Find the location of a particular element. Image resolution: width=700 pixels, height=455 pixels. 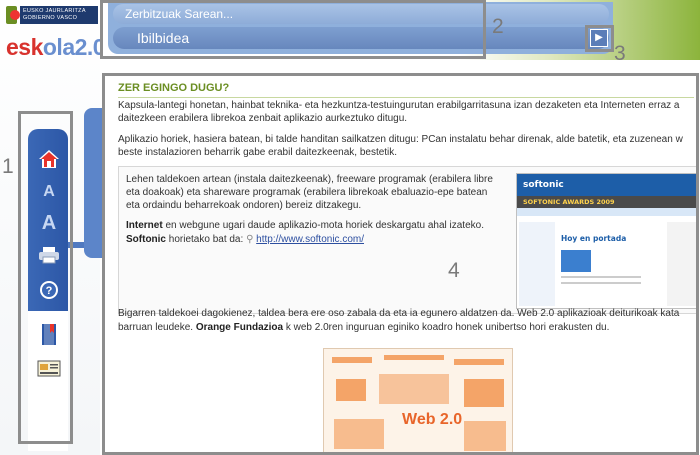

brand-part2: ola is located at coordinates (58, 47).